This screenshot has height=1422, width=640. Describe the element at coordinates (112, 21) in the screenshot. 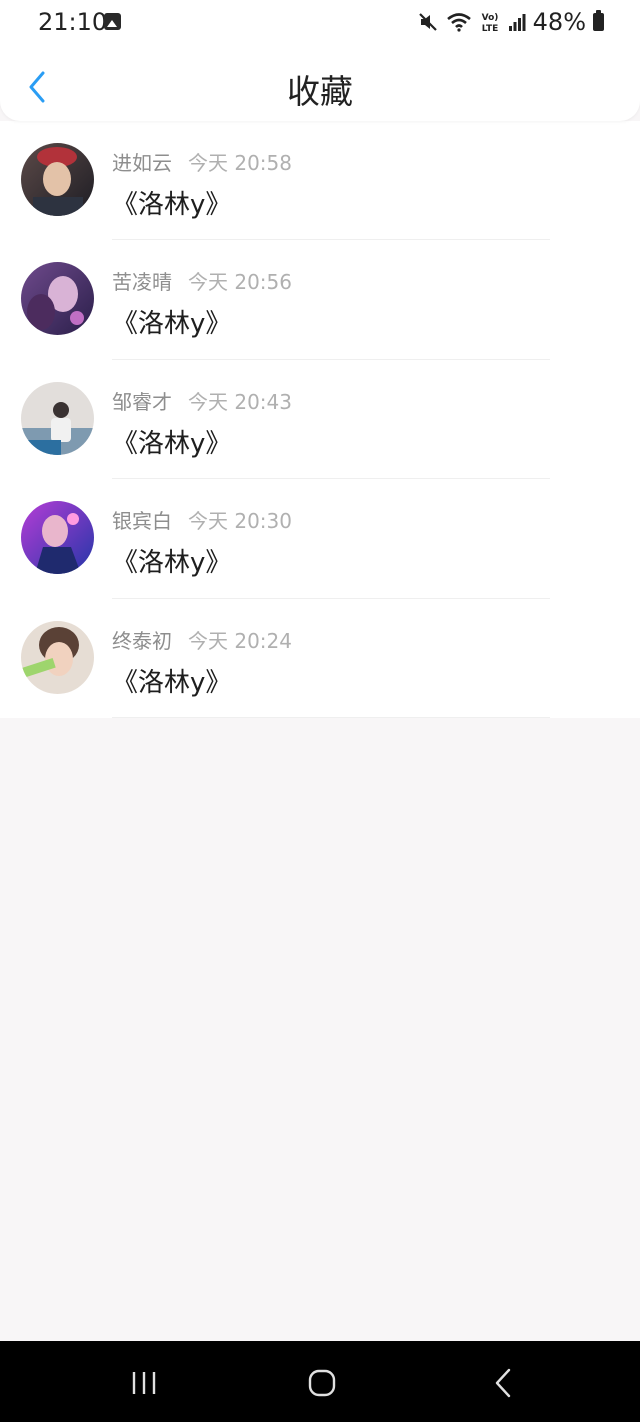

I see `photo-notification-icon` at that location.